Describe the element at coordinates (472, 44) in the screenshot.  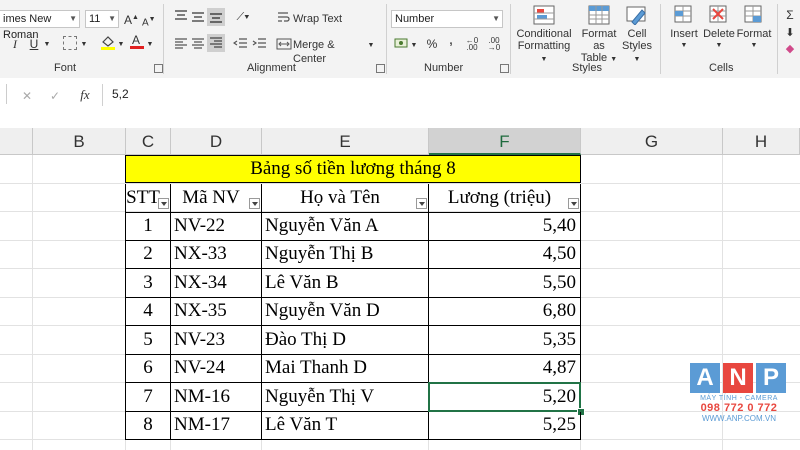
I see `increase-decimal-icon: ←0.00` at that location.